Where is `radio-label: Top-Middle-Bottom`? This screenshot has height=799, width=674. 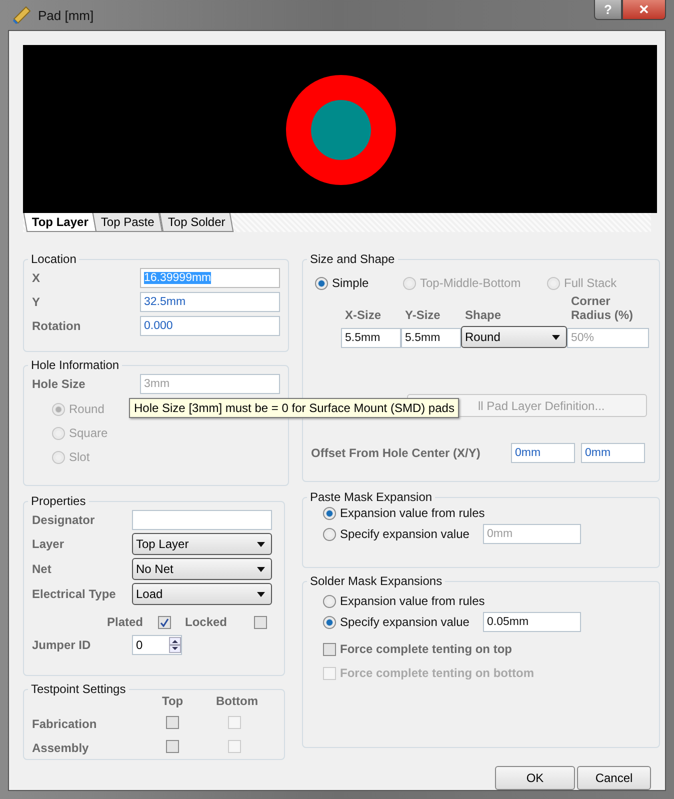 radio-label: Top-Middle-Bottom is located at coordinates (470, 283).